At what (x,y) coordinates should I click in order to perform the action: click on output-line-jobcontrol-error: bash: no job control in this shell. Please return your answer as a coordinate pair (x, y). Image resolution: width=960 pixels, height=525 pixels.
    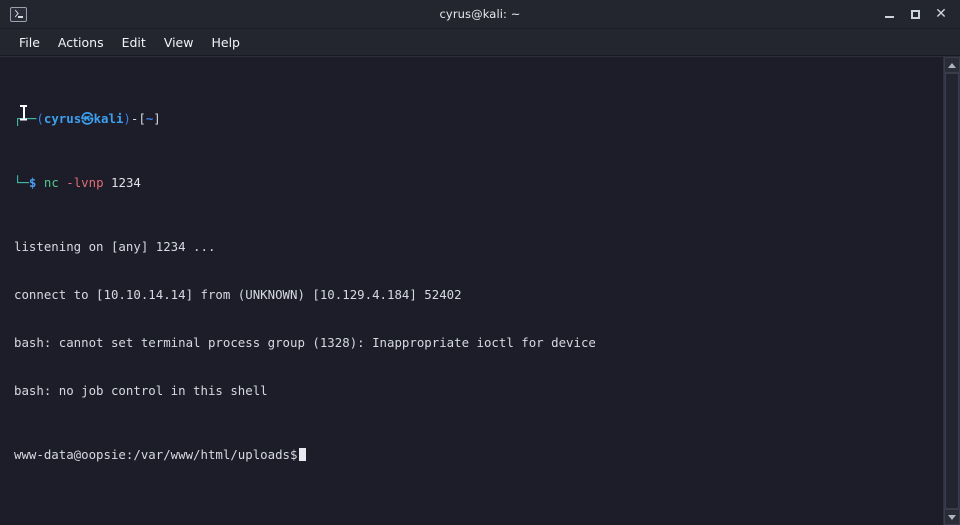
    Looking at the image, I should click on (141, 390).